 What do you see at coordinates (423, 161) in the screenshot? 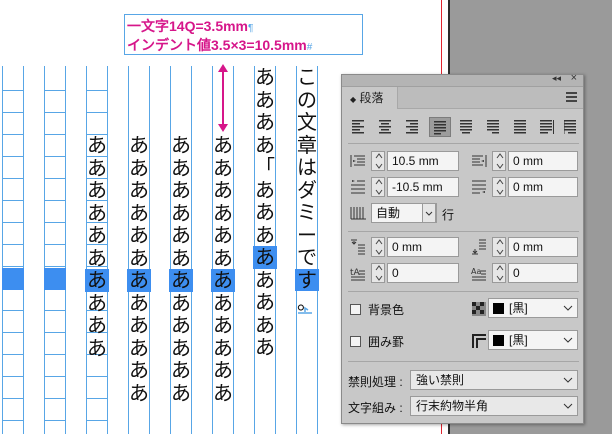
I see `left-indent-field: 10.5 mm` at bounding box center [423, 161].